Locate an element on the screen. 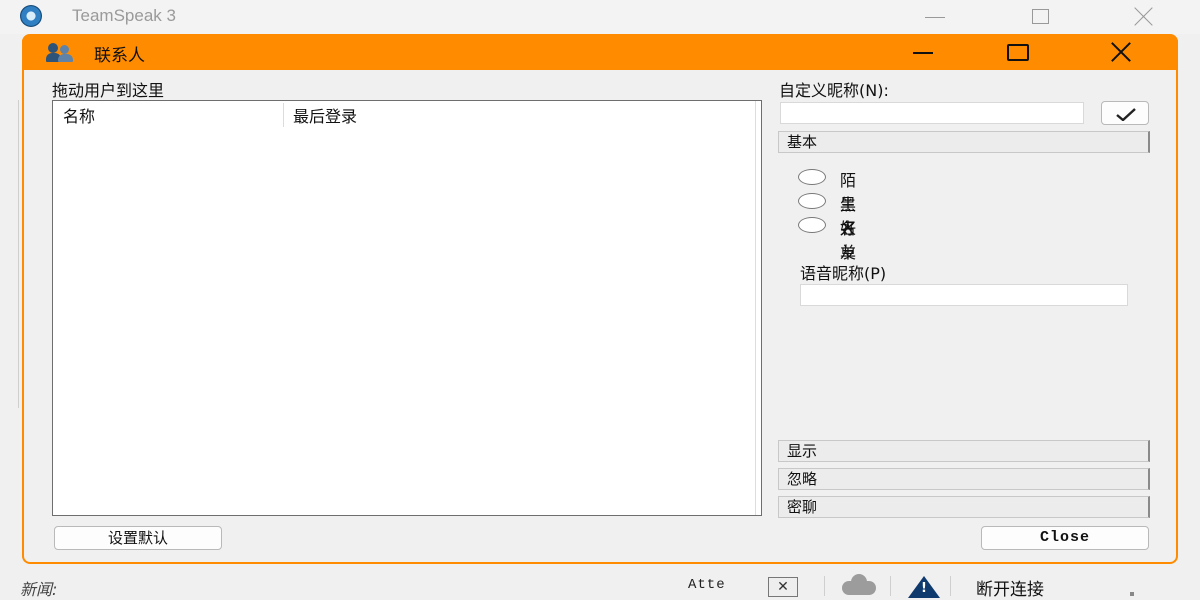  section-whisper: 密聊 is located at coordinates (964, 507).